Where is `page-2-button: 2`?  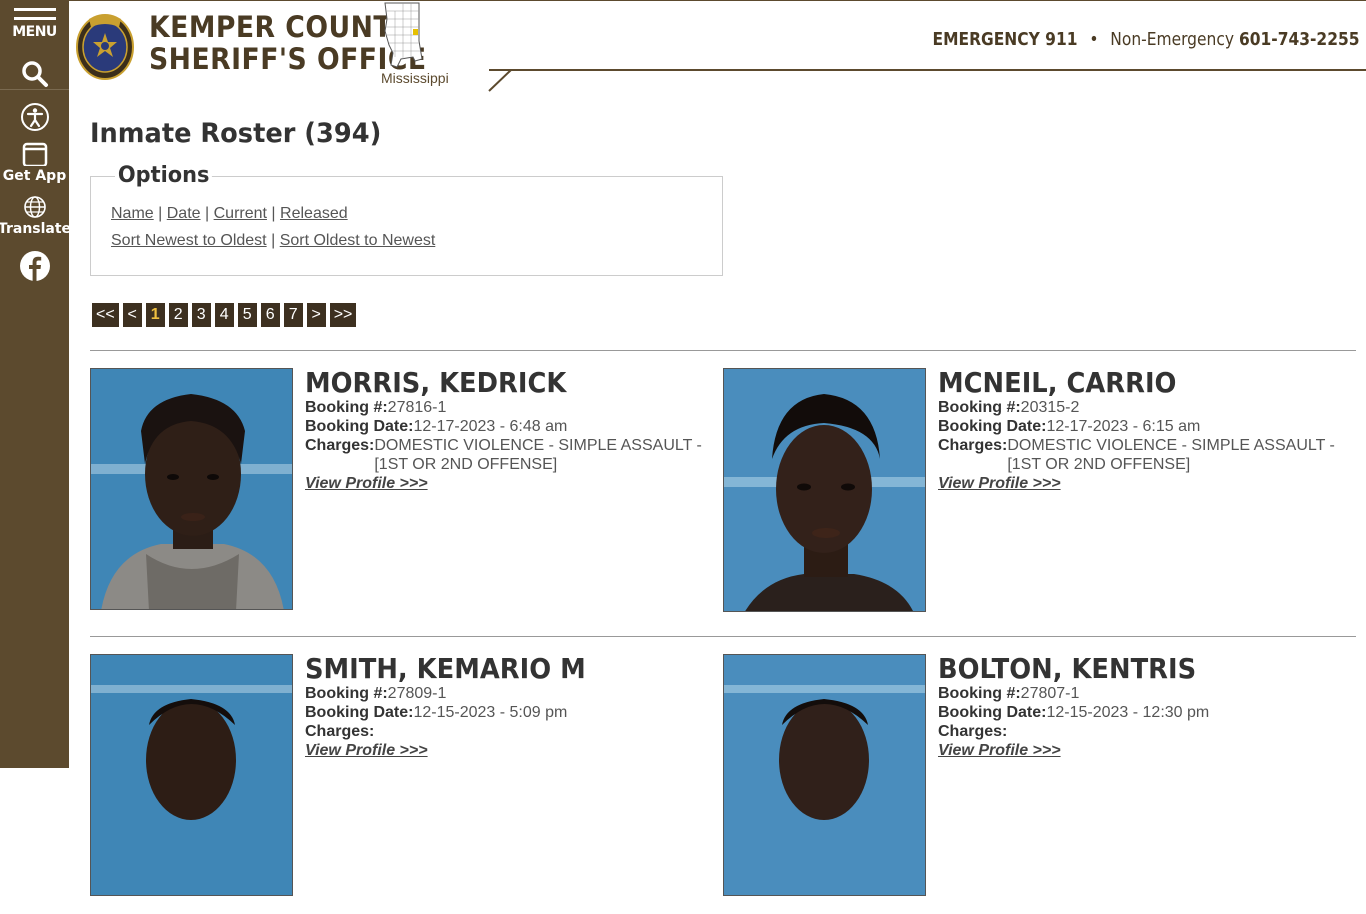
page-2-button: 2 is located at coordinates (178, 315).